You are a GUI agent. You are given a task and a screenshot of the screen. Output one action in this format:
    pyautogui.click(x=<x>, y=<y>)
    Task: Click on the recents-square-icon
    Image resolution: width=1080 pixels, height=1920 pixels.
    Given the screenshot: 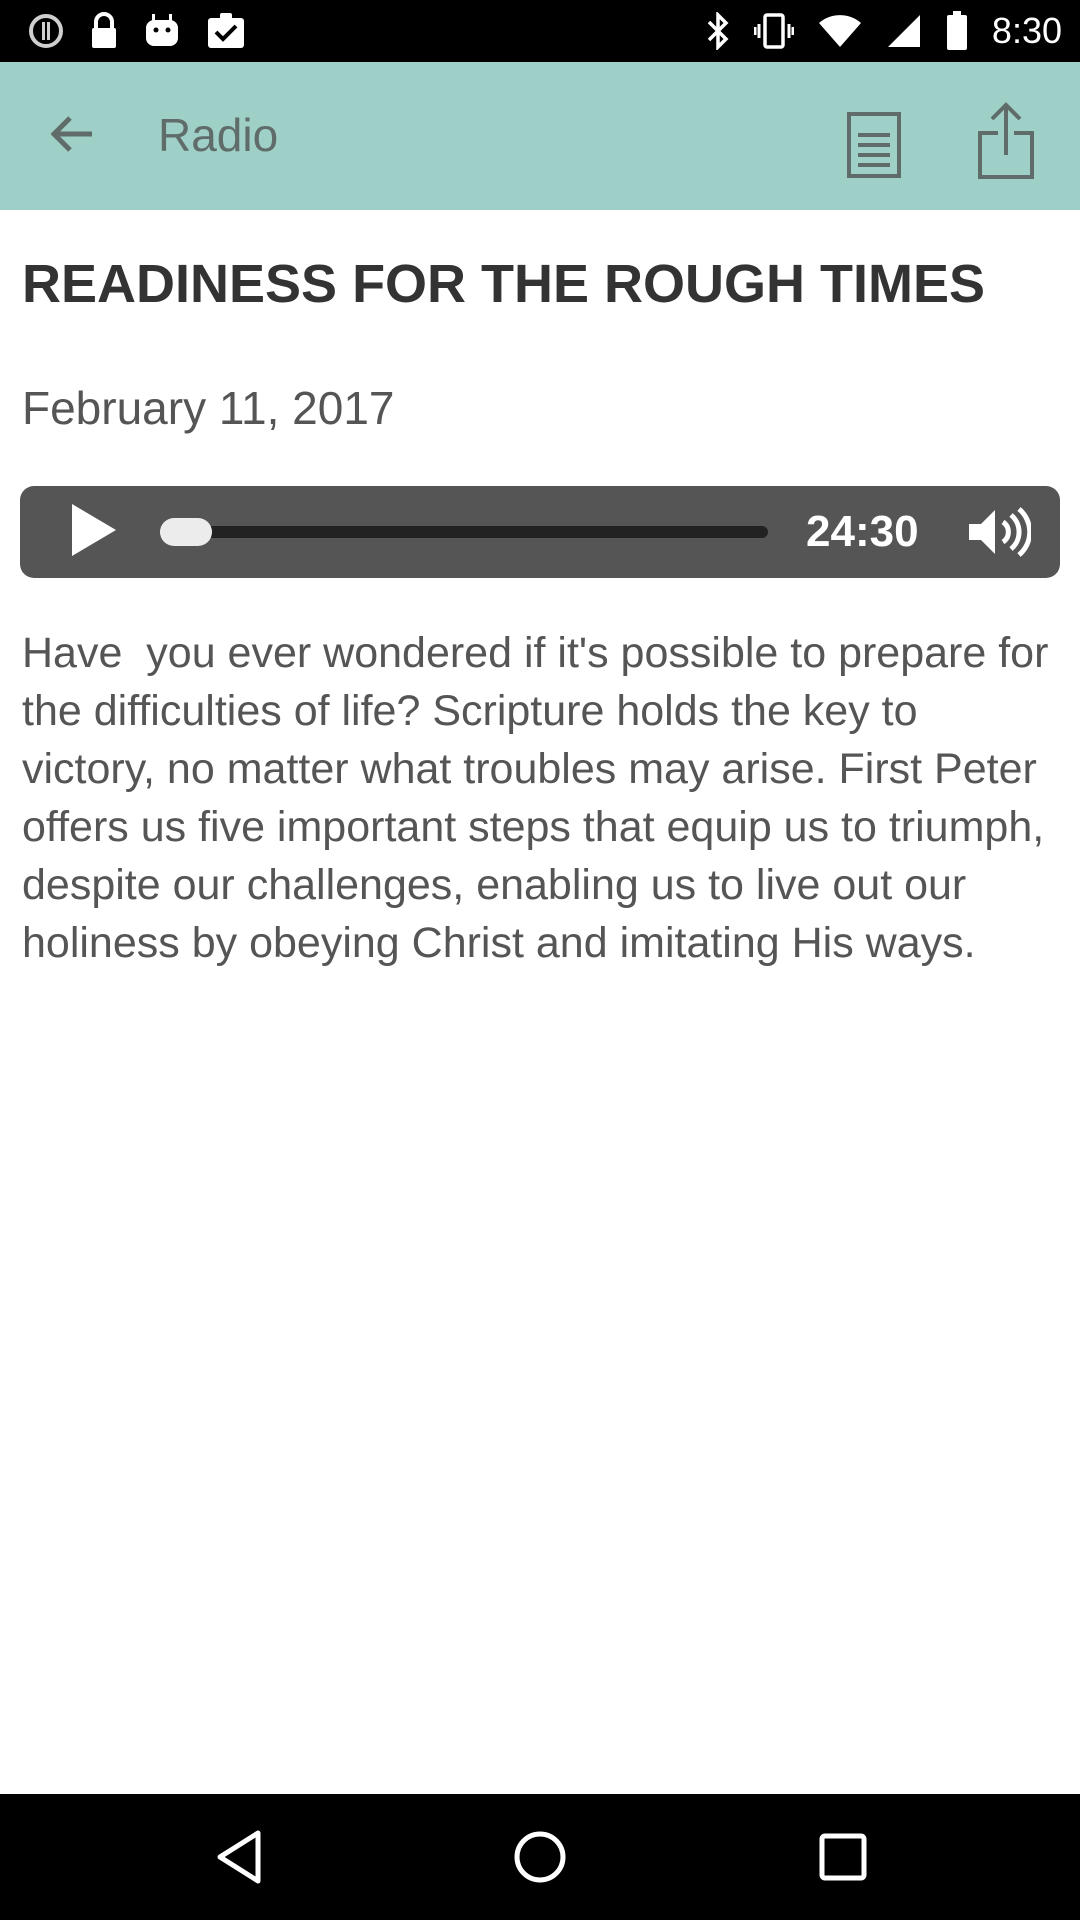 What is the action you would take?
    pyautogui.click(x=843, y=1859)
    